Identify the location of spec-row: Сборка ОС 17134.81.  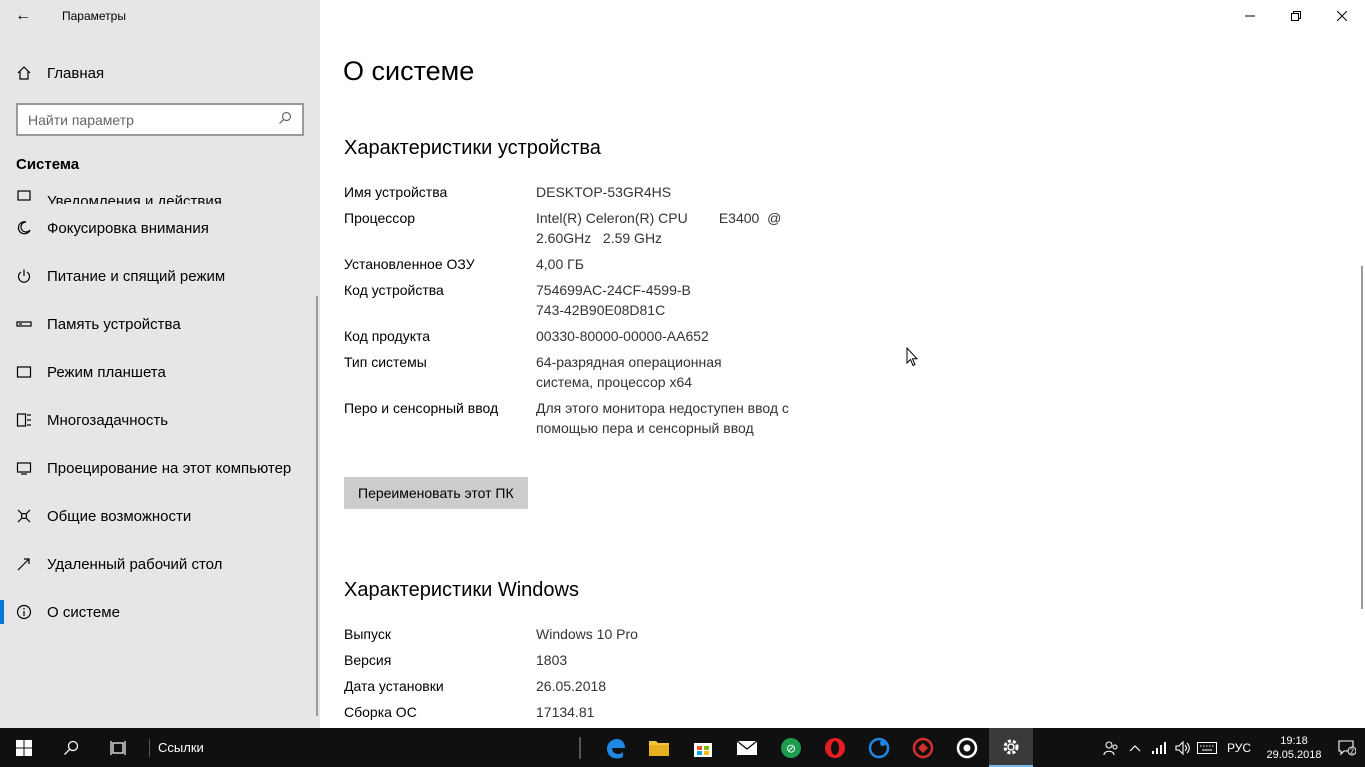
(574, 712).